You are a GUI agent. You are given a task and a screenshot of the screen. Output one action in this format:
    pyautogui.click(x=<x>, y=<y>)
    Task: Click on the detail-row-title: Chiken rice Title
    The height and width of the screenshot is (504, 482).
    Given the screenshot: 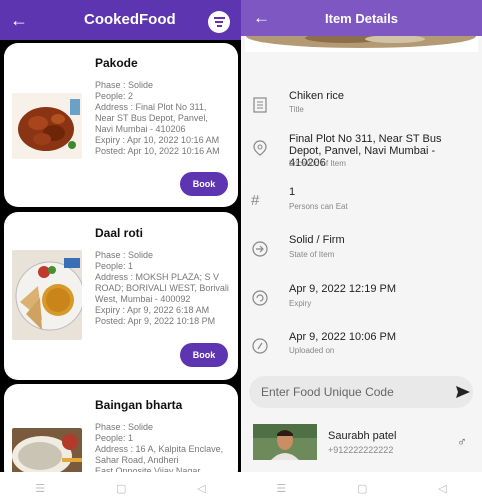 What is the action you would take?
    pyautogui.click(x=361, y=110)
    